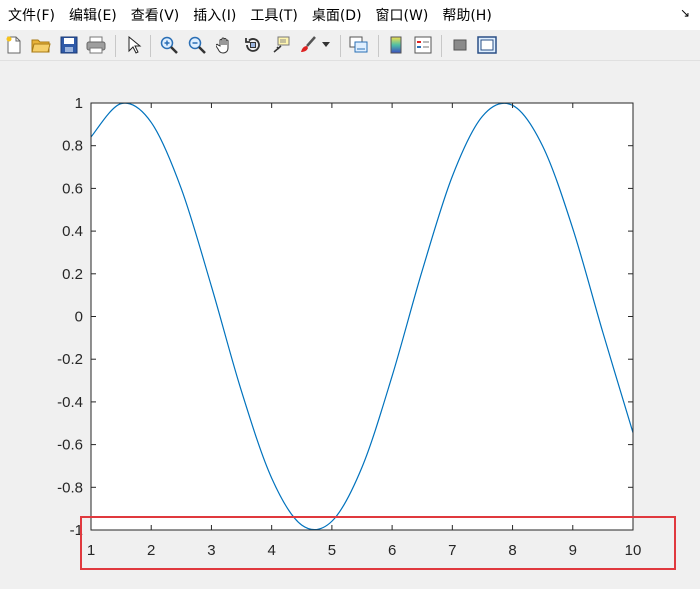 This screenshot has width=700, height=589. What do you see at coordinates (308, 45) in the screenshot?
I see `brush-icon` at bounding box center [308, 45].